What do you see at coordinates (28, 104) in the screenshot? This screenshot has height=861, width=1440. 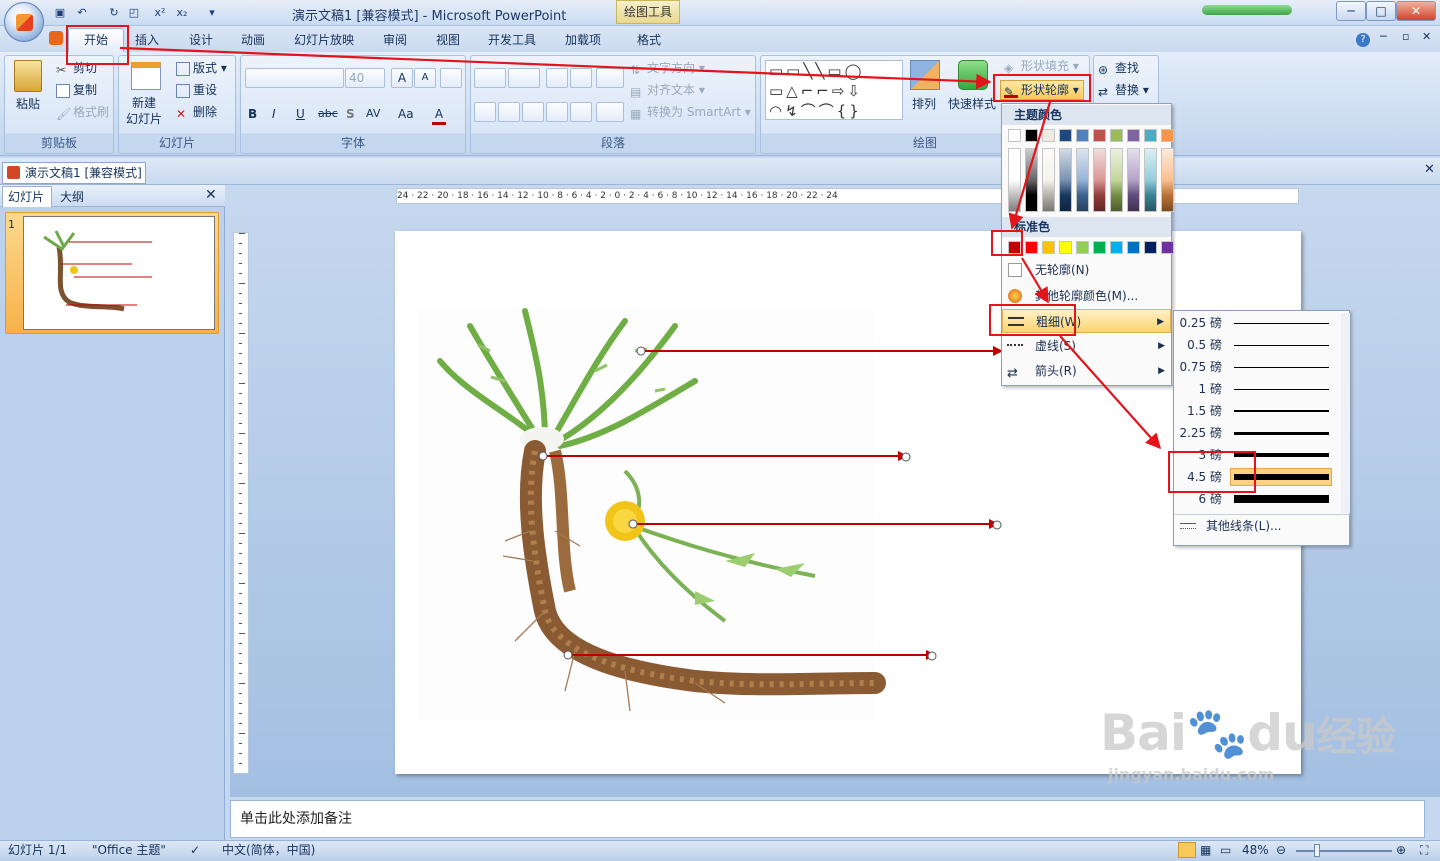 I see `paste-button: 粘贴` at bounding box center [28, 104].